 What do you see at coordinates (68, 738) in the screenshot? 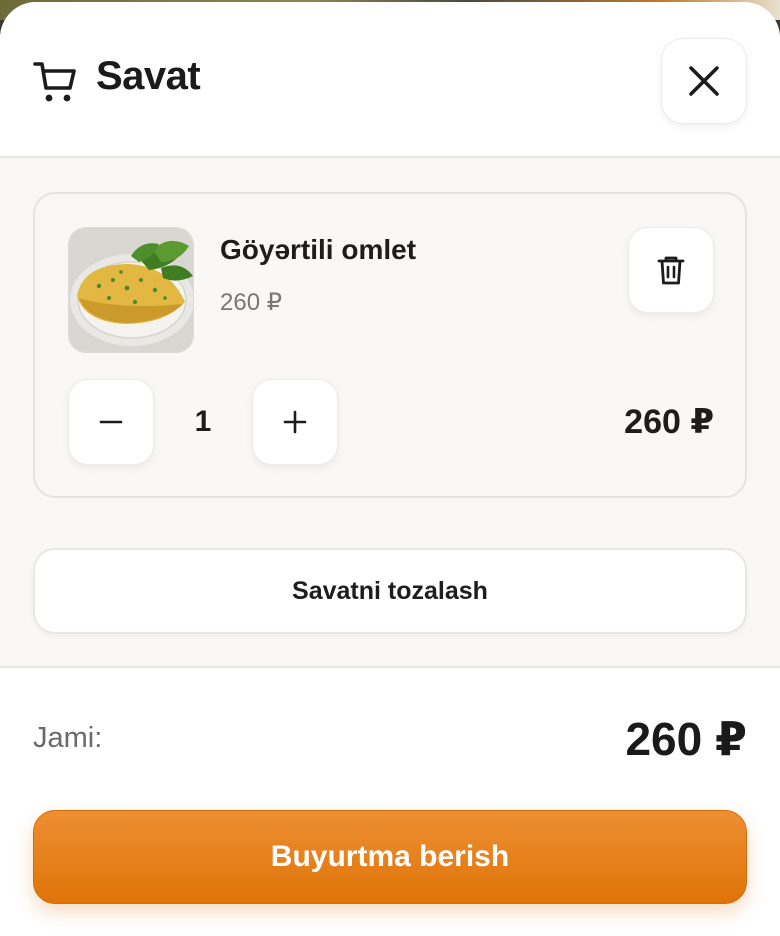
I see `total-label: Jami:` at bounding box center [68, 738].